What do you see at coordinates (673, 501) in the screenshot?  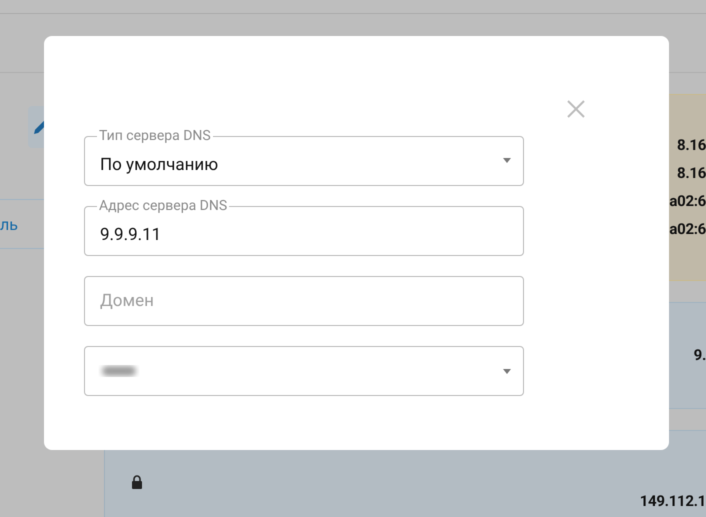 I see `address-text: 149.112.1` at bounding box center [673, 501].